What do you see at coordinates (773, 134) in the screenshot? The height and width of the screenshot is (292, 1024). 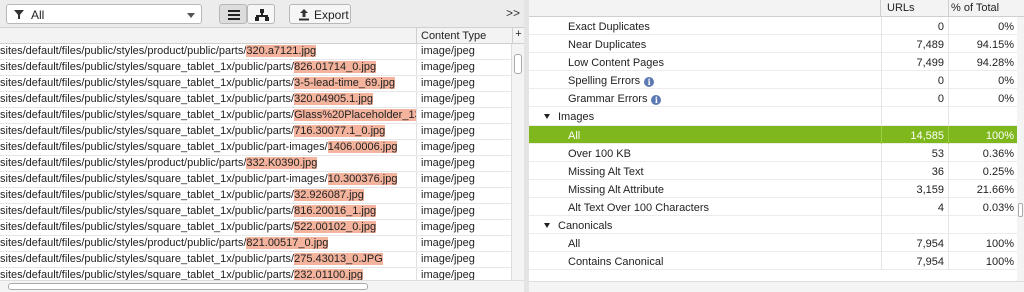 I see `overview-row: All 14,585 100%` at bounding box center [773, 134].